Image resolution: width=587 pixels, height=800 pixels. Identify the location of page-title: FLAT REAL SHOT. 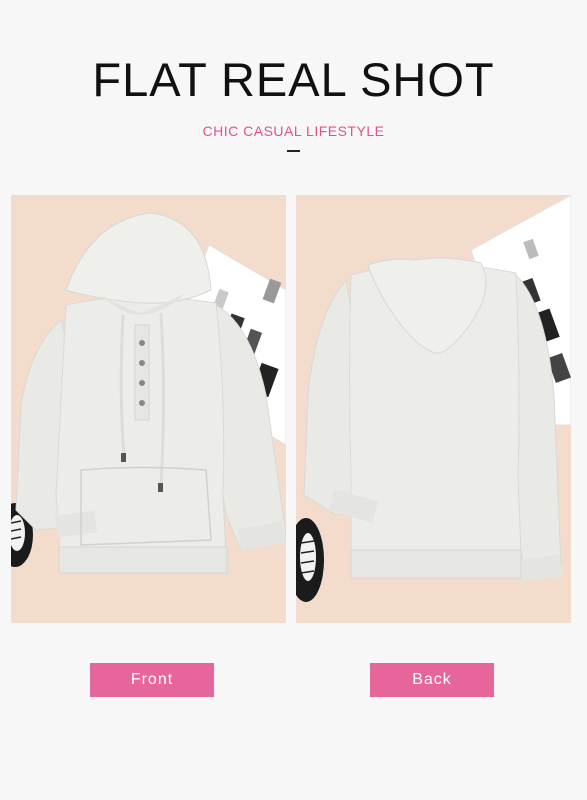
(293, 79).